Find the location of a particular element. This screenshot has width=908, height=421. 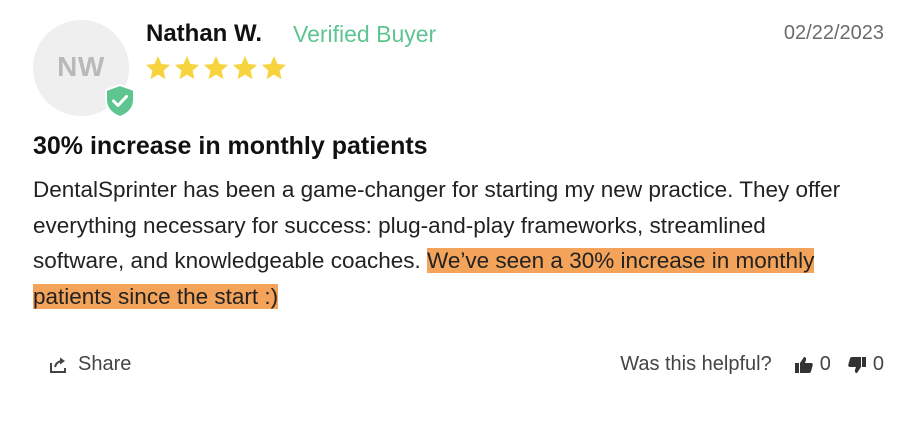

verified-buyer-label: Verified Buyer is located at coordinates (365, 34).